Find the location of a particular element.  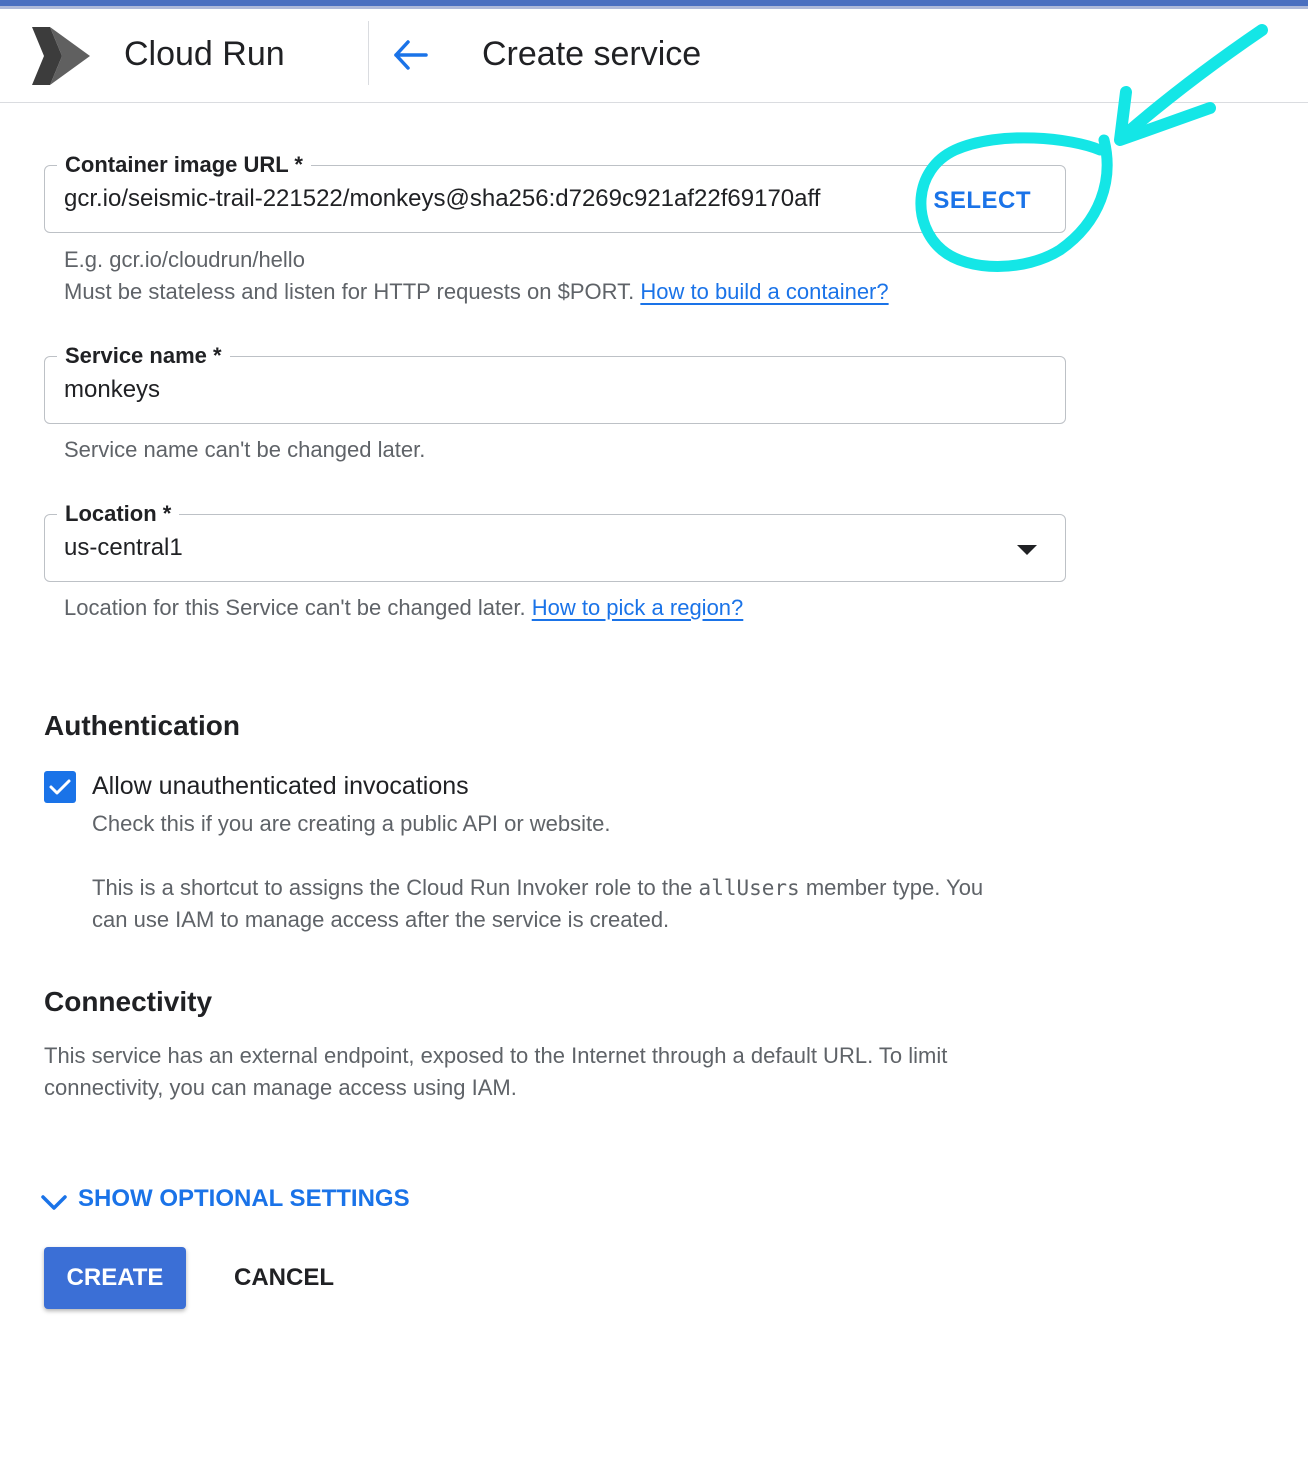

service-name-label: Service name * is located at coordinates (143, 356).